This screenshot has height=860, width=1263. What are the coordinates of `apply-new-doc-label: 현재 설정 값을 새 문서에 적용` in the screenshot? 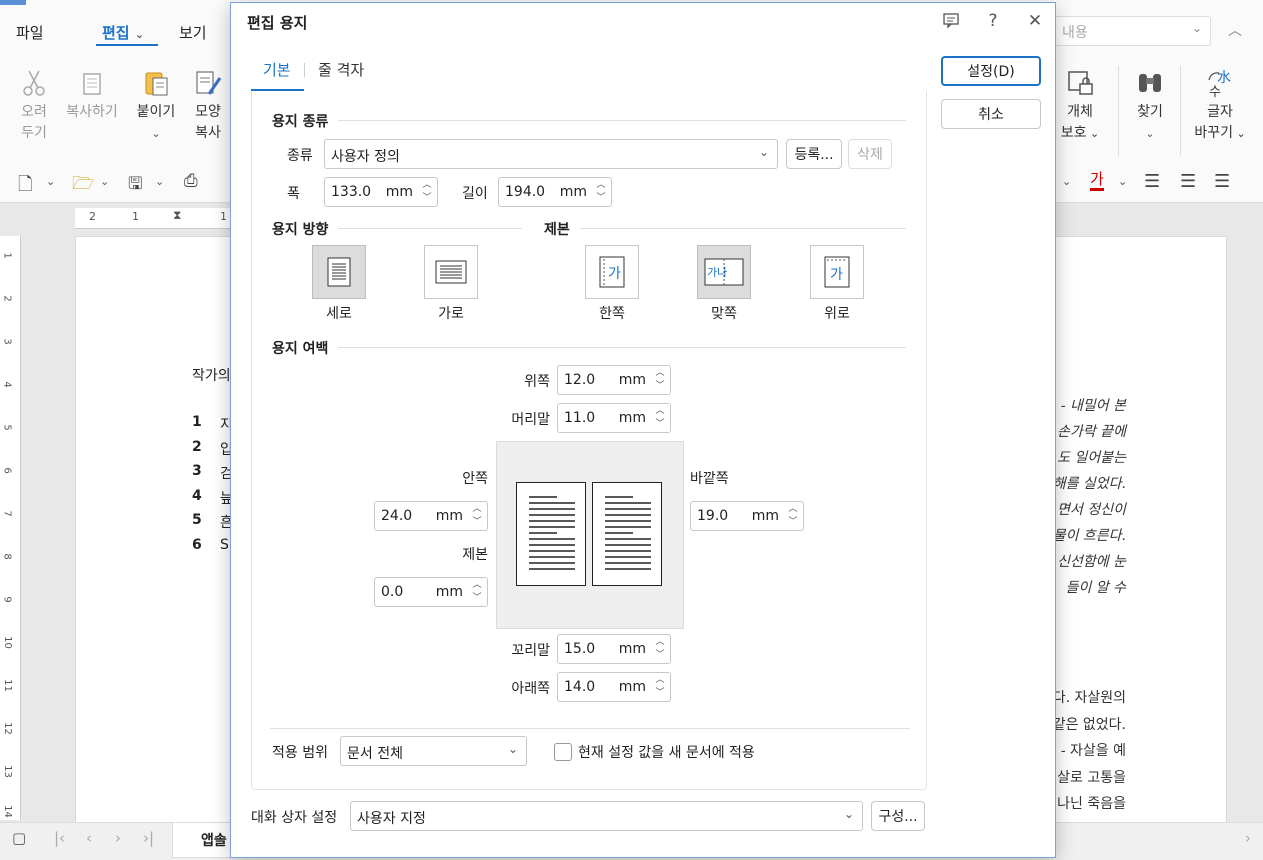 It's located at (666, 752).